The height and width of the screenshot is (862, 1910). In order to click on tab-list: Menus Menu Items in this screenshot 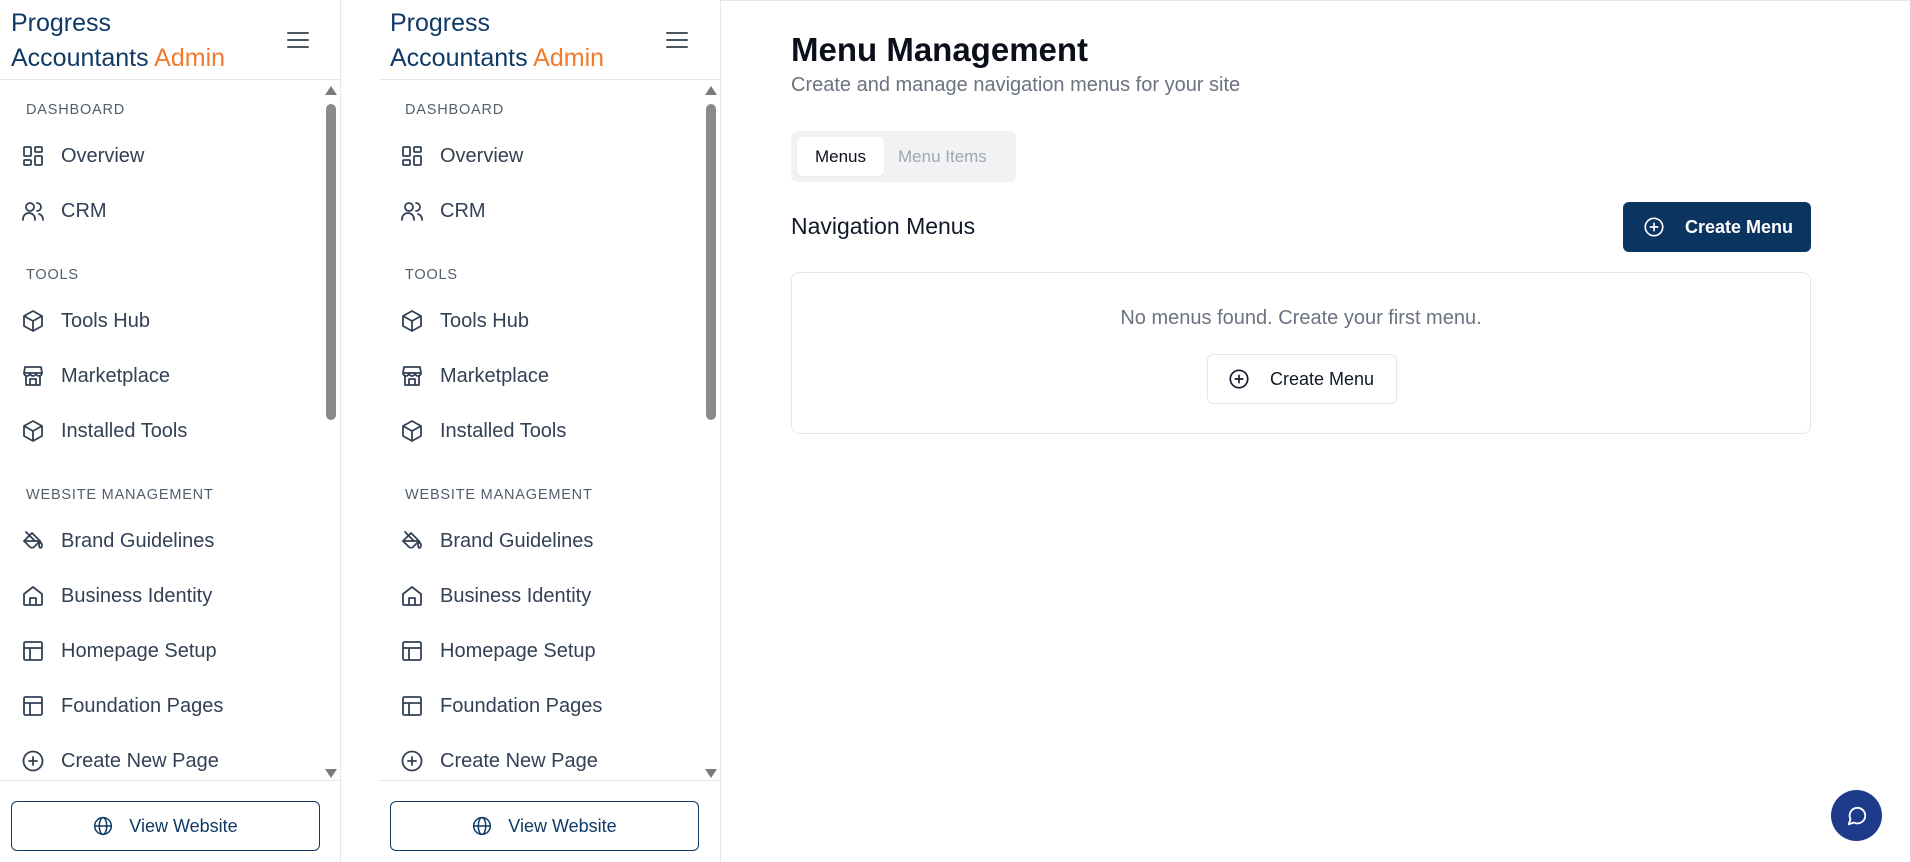, I will do `click(903, 156)`.